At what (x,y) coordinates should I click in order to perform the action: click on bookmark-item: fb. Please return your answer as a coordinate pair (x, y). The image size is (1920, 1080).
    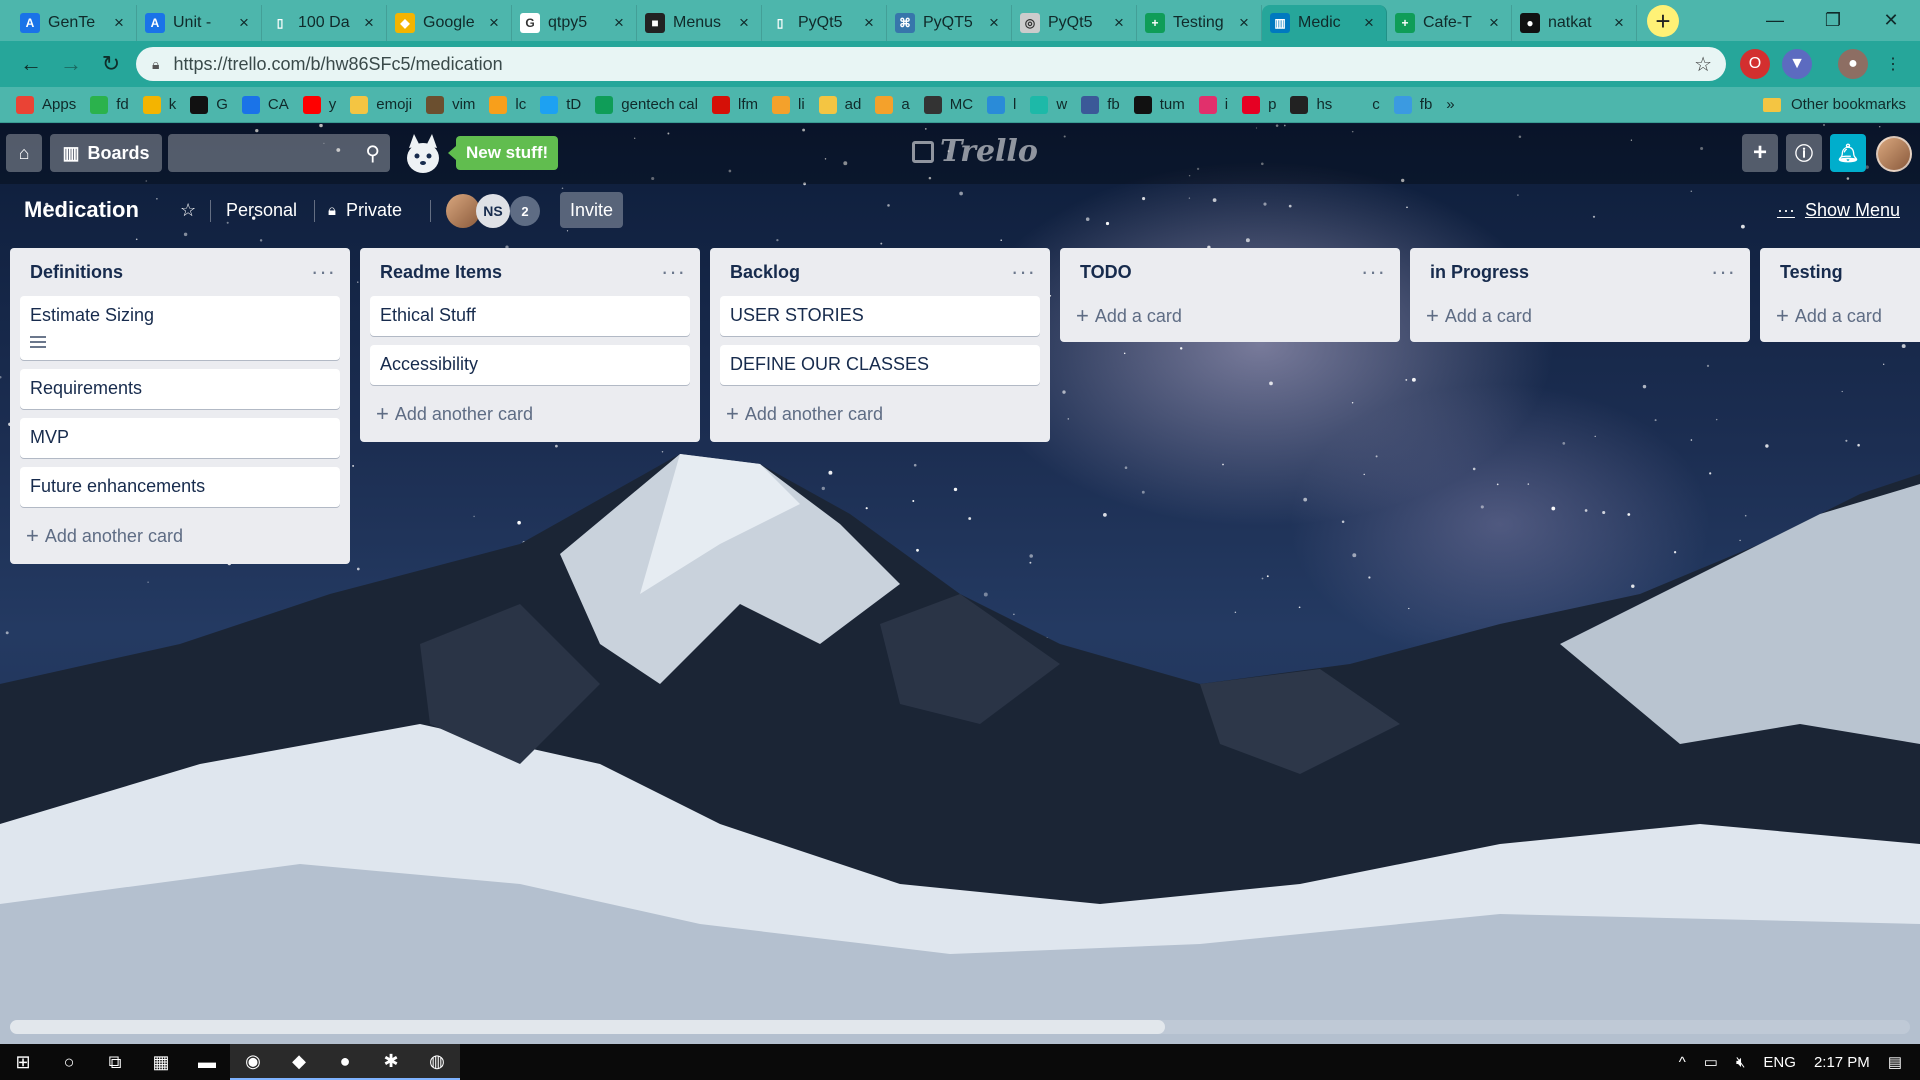
    Looking at the image, I should click on (1100, 104).